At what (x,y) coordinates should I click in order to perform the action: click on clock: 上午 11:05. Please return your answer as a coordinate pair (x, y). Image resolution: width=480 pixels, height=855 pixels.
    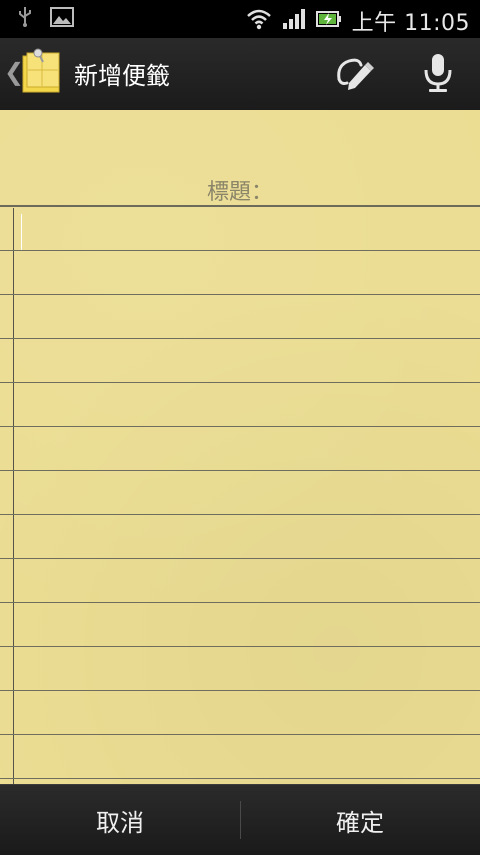
    Looking at the image, I should click on (410, 23).